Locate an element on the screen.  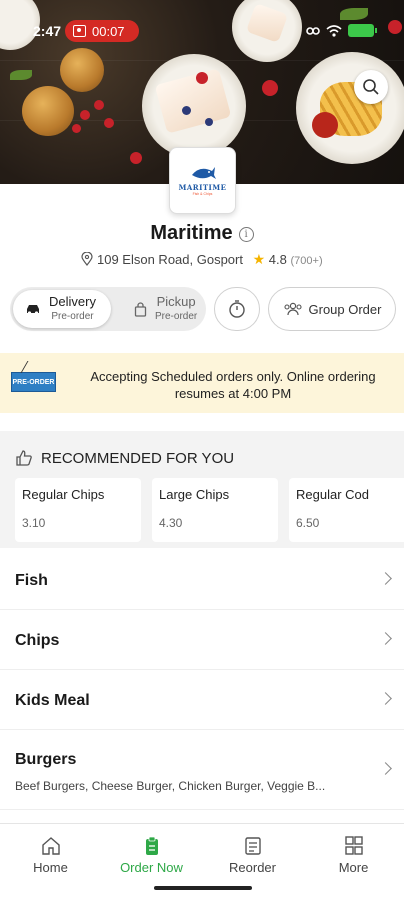
status-bar: 2:47 00:07 is located at coordinates (202, 32).